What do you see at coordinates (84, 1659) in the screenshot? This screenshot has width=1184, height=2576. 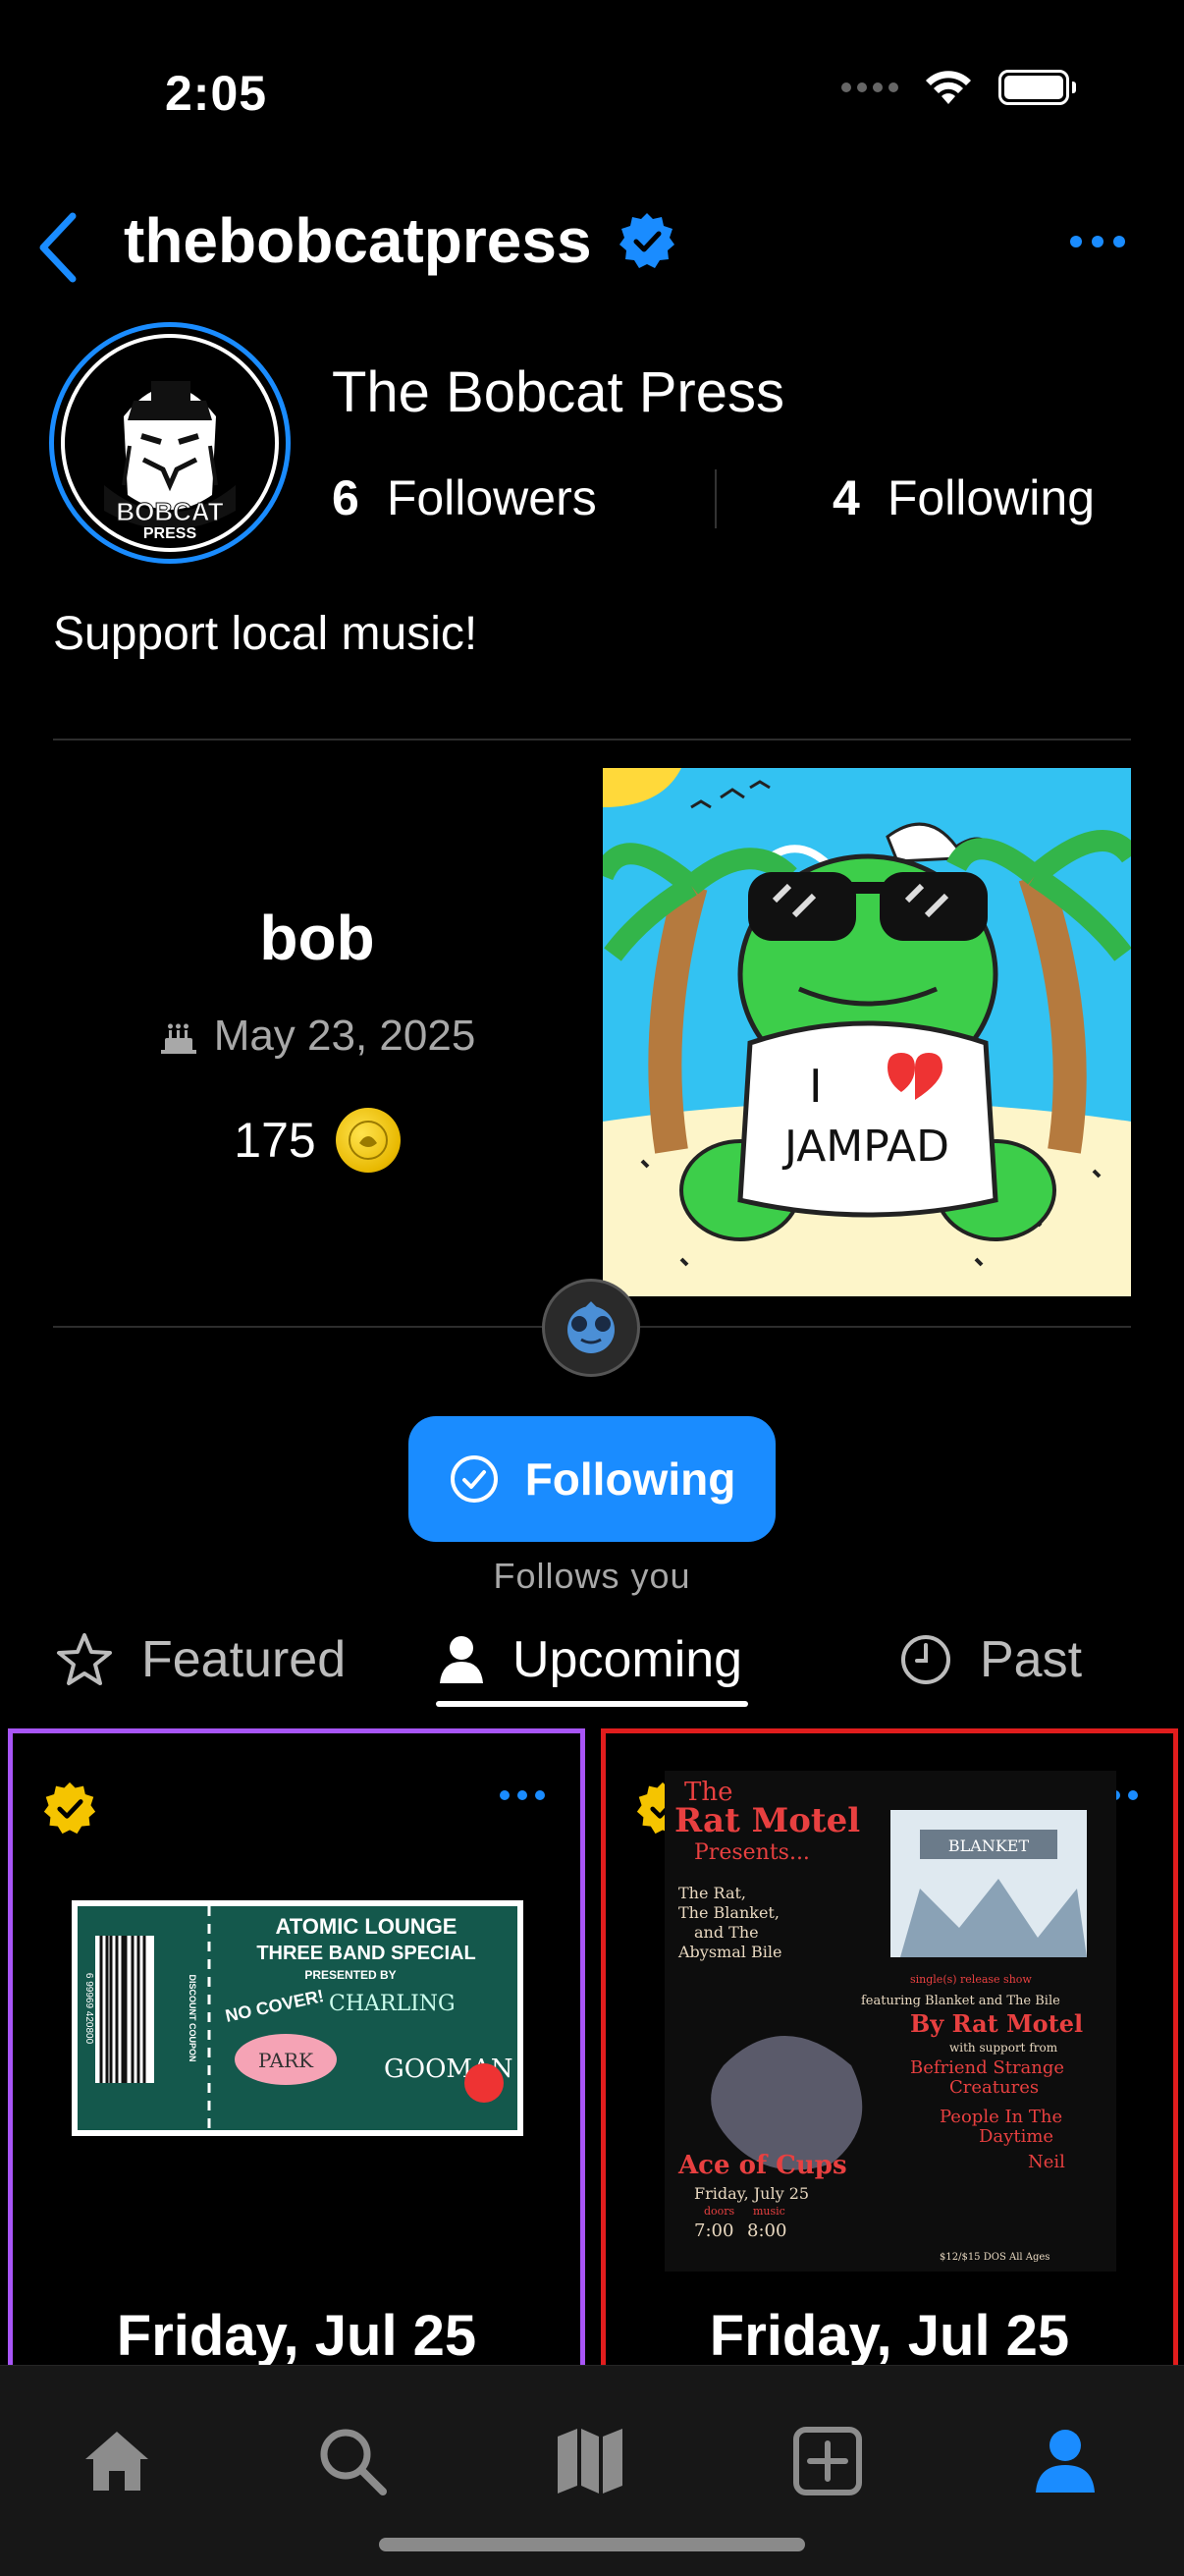 I see `star-icon` at bounding box center [84, 1659].